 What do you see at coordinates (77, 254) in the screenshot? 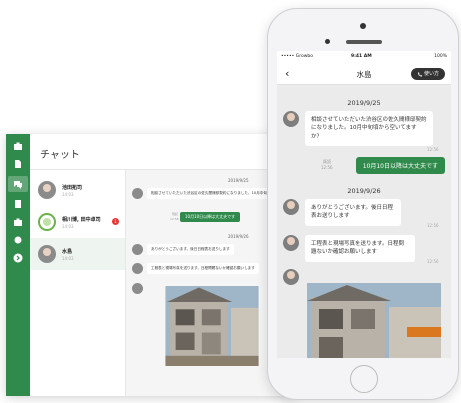
I see `conversation-item: 水島 14:03` at bounding box center [77, 254].